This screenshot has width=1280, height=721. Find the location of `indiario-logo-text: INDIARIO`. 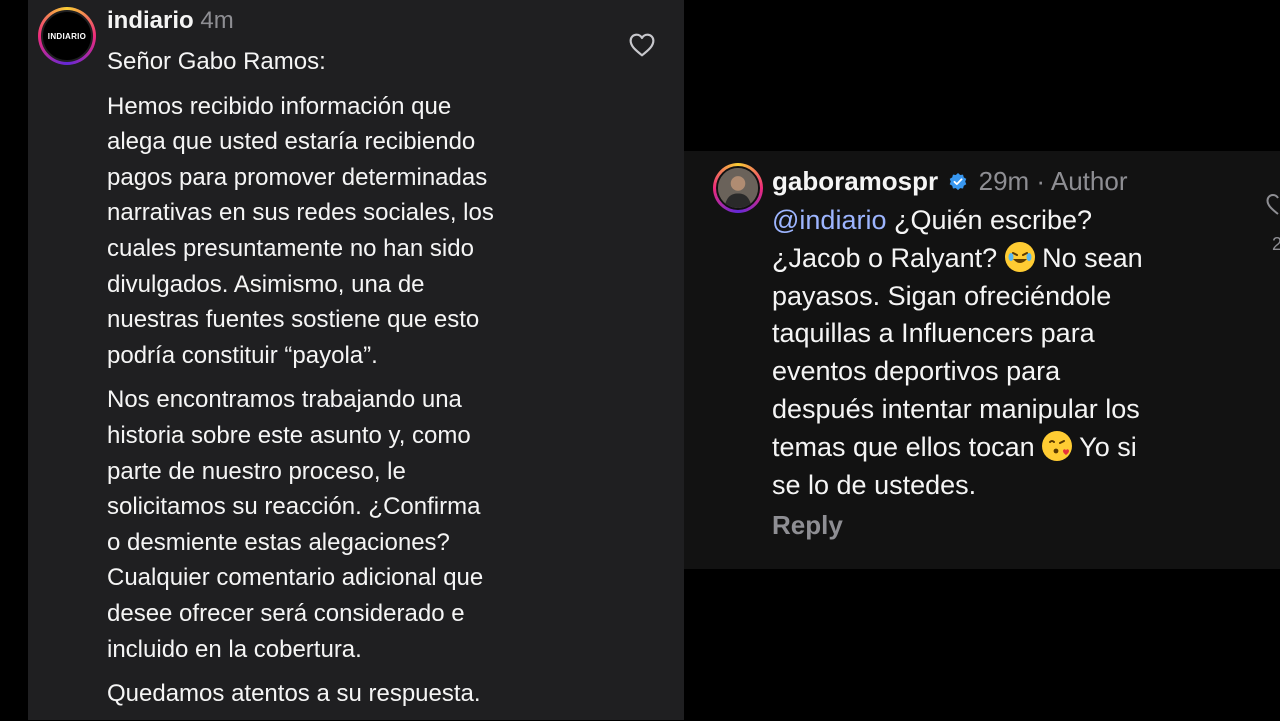

indiario-logo-text: INDIARIO is located at coordinates (67, 36).